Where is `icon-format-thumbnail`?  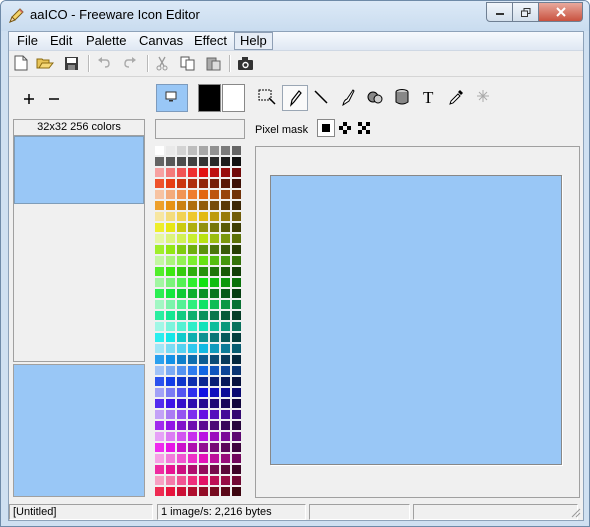 icon-format-thumbnail is located at coordinates (79, 170).